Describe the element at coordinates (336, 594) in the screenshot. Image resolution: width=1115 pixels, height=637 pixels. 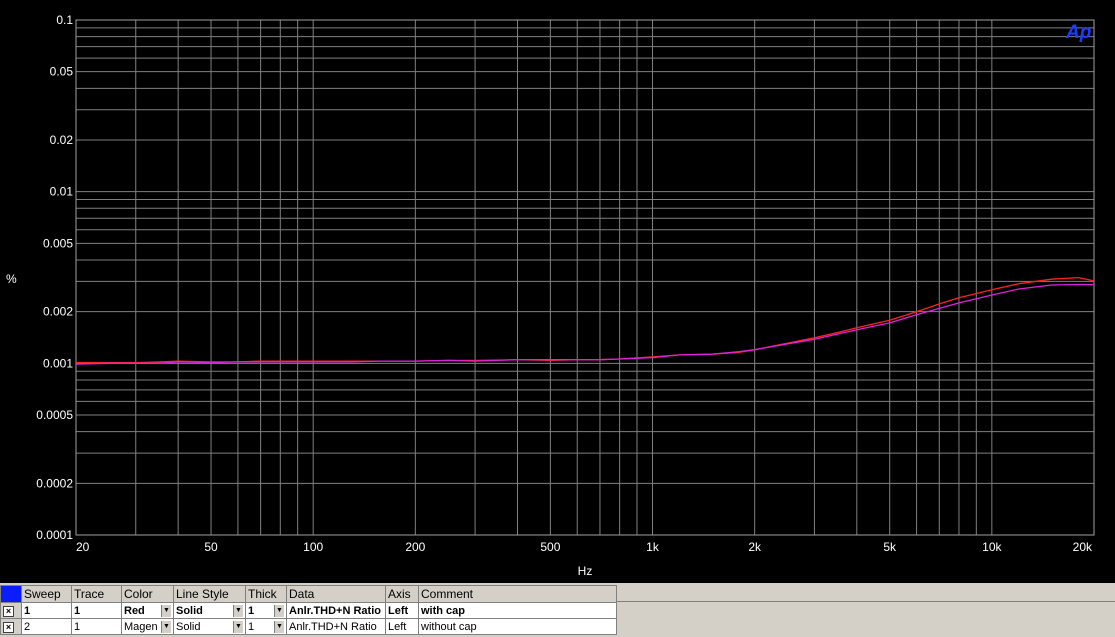
I see `header-data: Data` at that location.